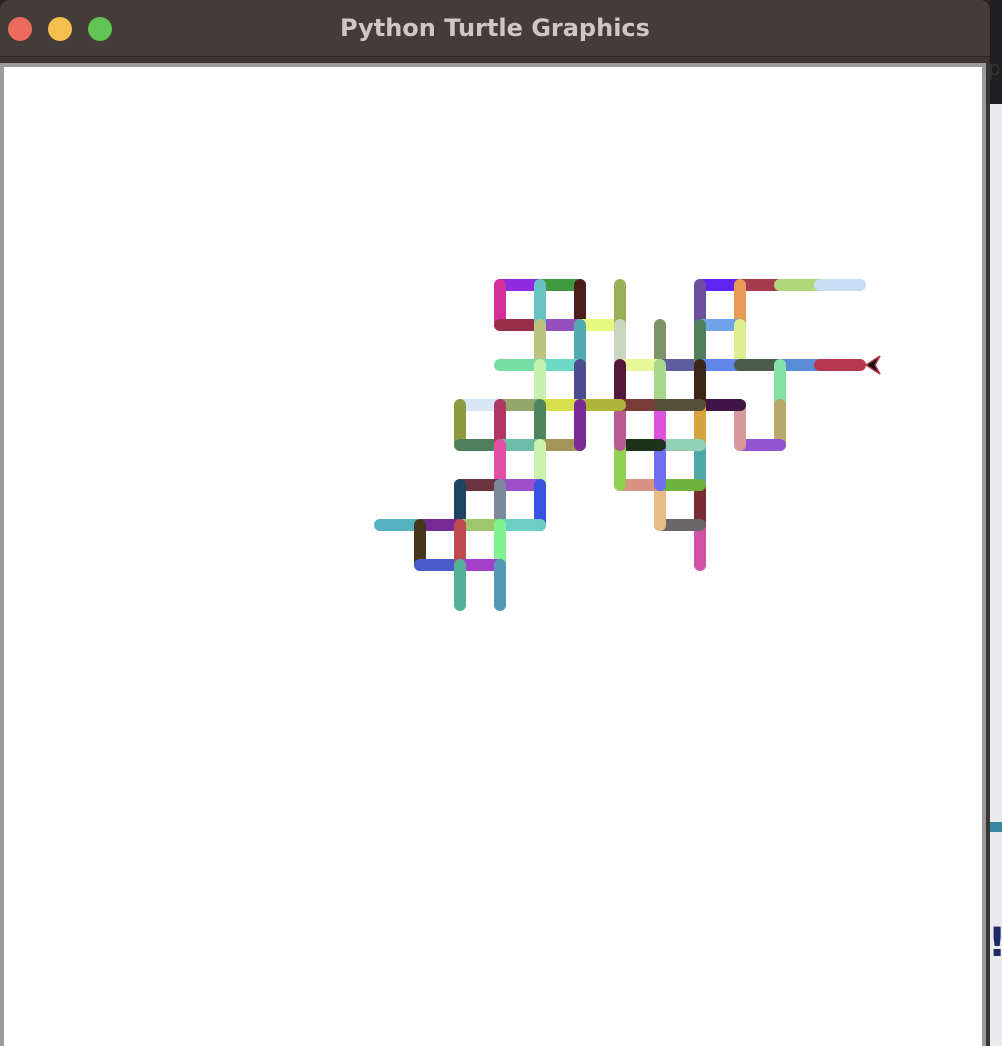 The height and width of the screenshot is (1046, 1002). What do you see at coordinates (872, 365) in the screenshot?
I see `classic-arrow-icon` at bounding box center [872, 365].